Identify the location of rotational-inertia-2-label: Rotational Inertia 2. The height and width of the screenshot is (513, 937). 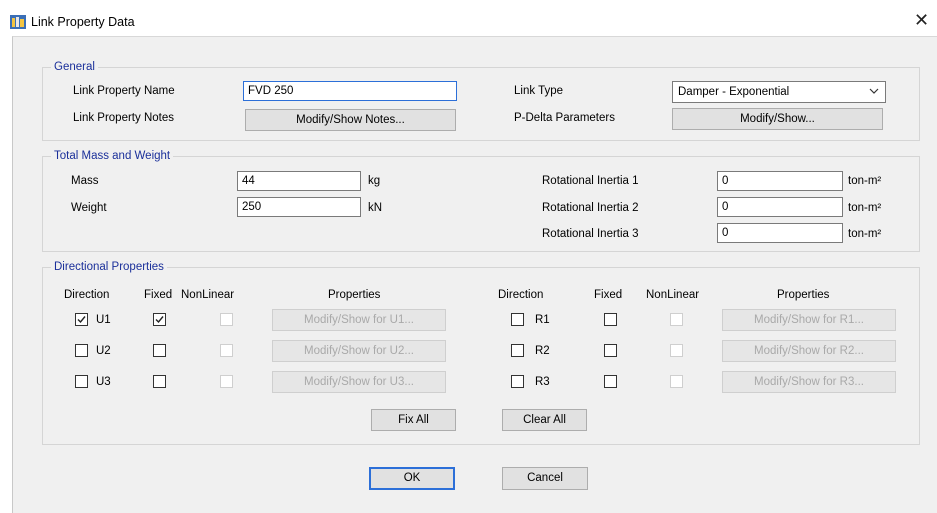
(590, 208).